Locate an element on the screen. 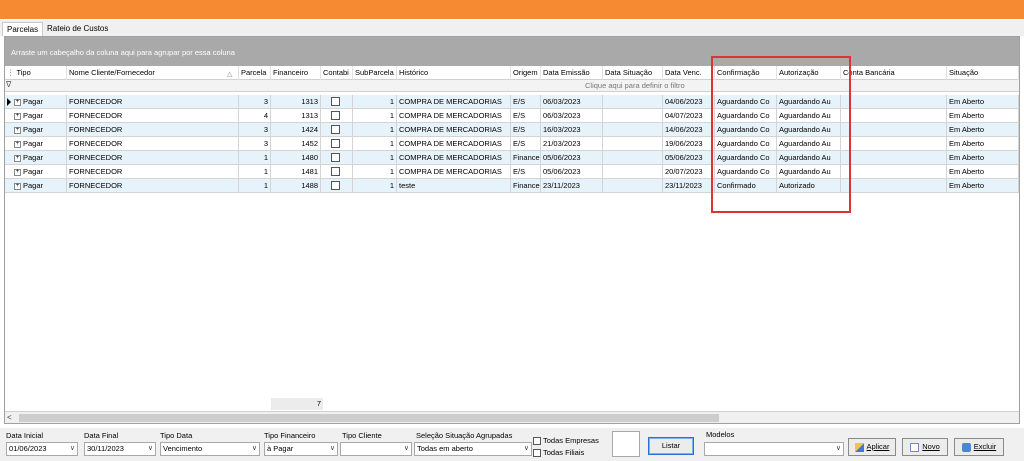  filter-icon: ∇ is located at coordinates (8, 84).